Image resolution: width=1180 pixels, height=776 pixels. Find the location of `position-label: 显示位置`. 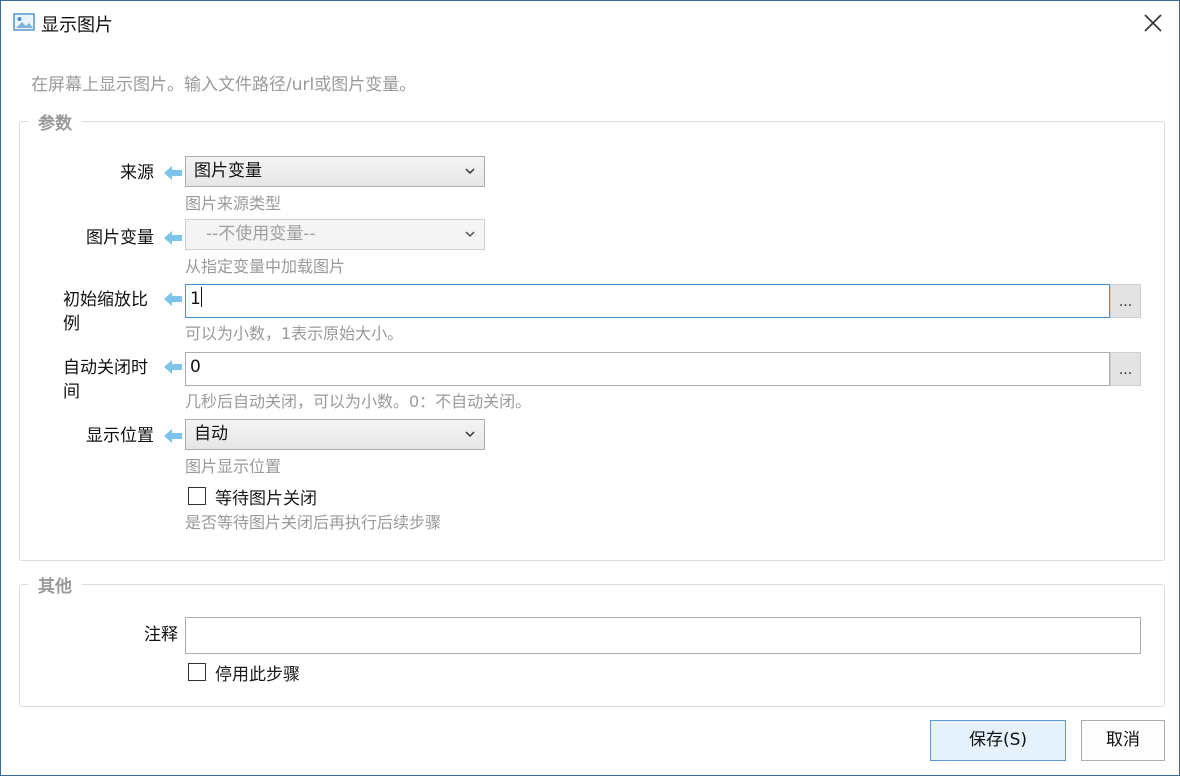

position-label: 显示位置 is located at coordinates (120, 436).